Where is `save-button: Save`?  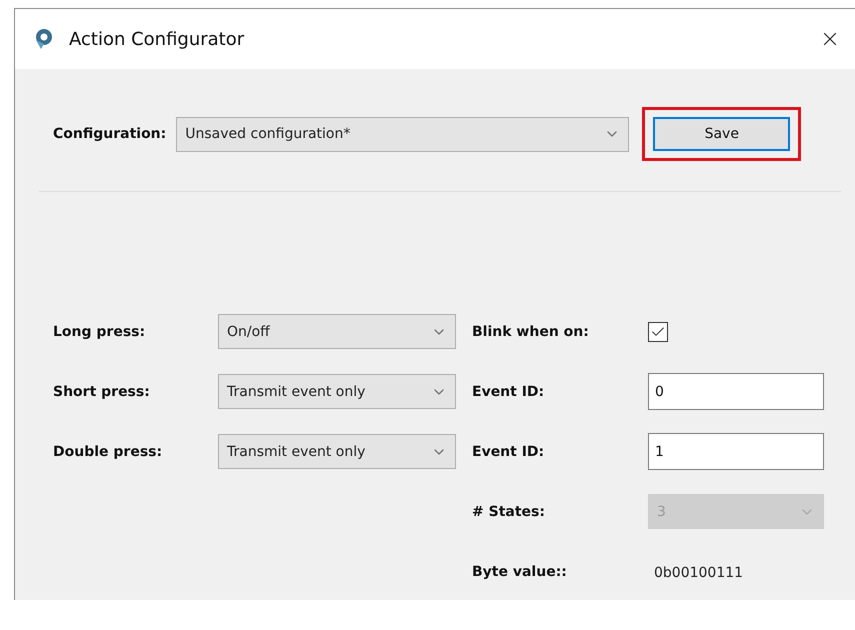 save-button: Save is located at coordinates (721, 134).